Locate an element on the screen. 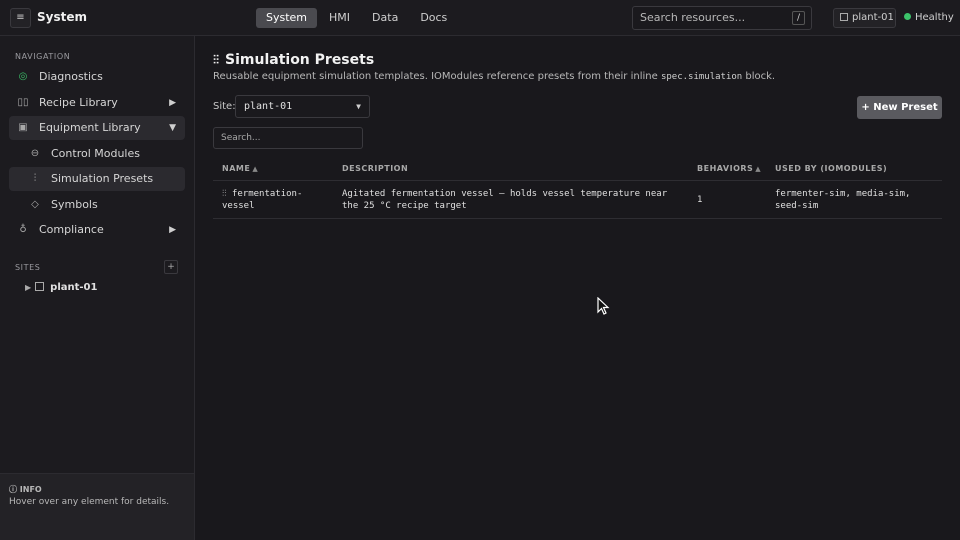  expand-arrow-icon: ▶ is located at coordinates (28, 287).